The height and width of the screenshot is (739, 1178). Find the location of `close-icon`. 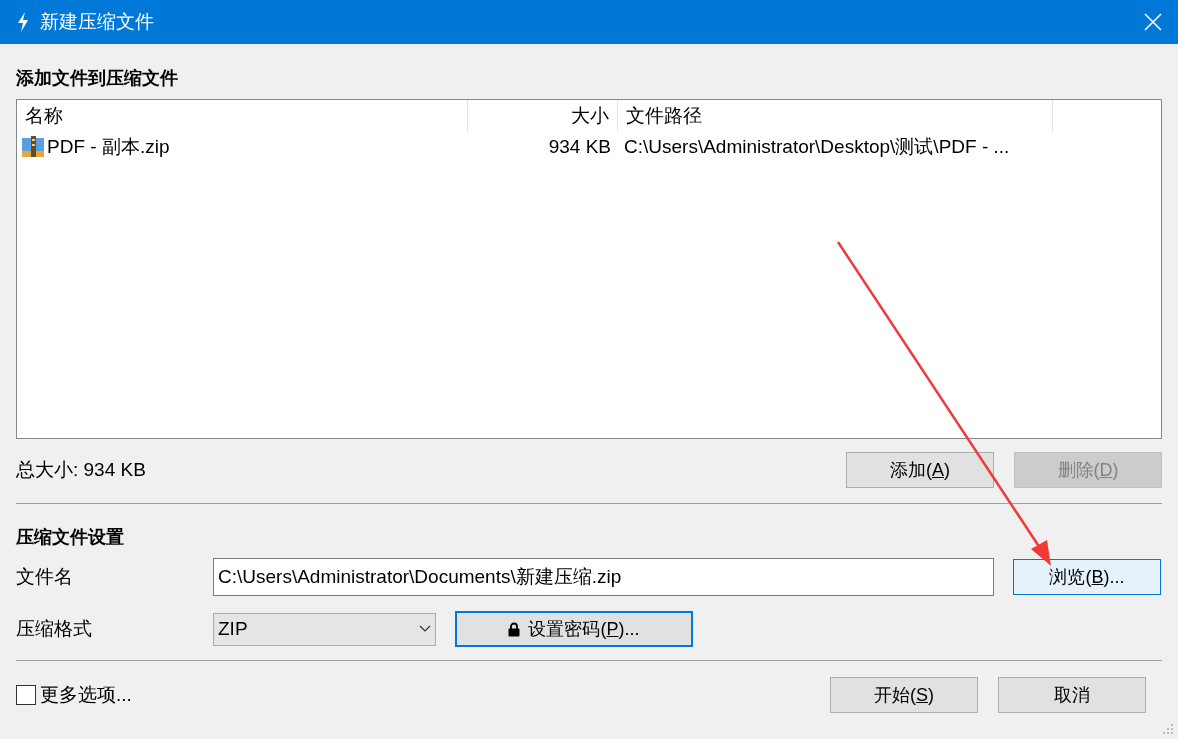

close-icon is located at coordinates (1153, 22).